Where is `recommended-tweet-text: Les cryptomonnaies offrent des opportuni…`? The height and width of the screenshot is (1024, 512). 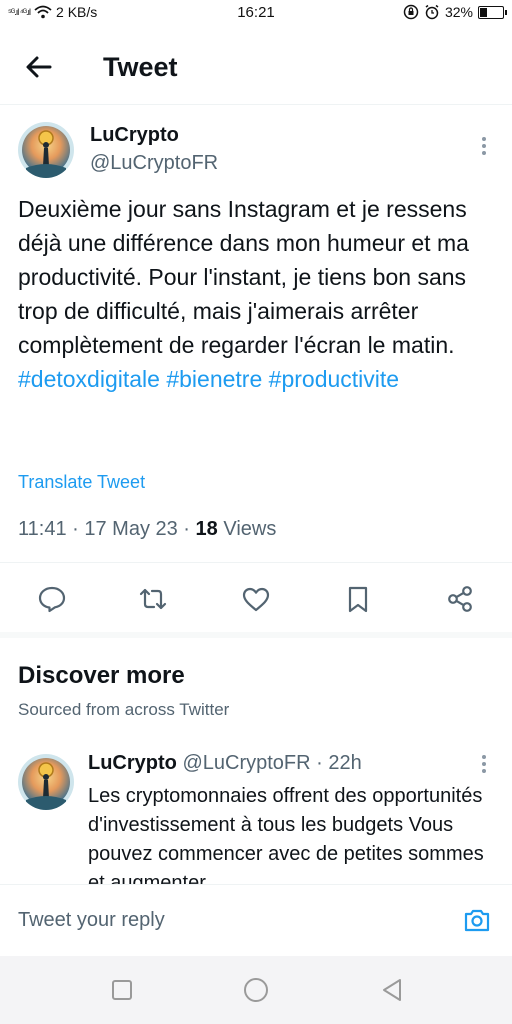
recommended-tweet-text: Les cryptomonnaies offrent des opportuni… is located at coordinates (293, 840).